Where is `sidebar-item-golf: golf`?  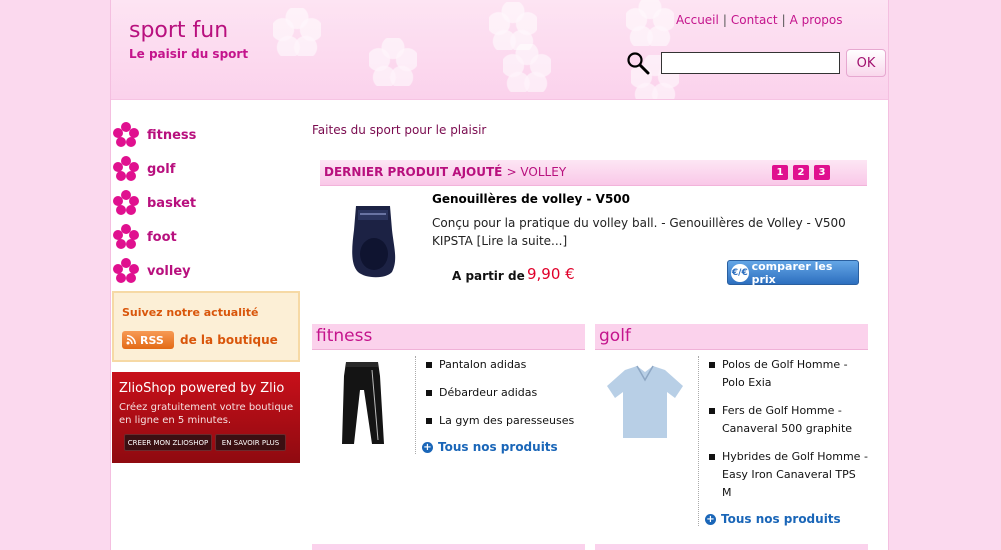 sidebar-item-golf: golf is located at coordinates (206, 169).